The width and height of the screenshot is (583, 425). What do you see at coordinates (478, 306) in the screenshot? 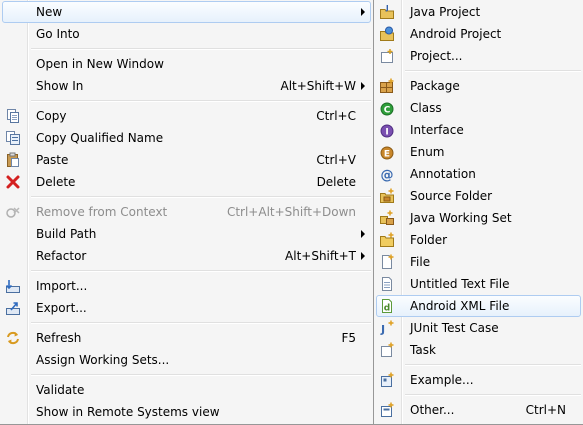
I see `submenu-item-android-xml-file: d Android XML File` at bounding box center [478, 306].